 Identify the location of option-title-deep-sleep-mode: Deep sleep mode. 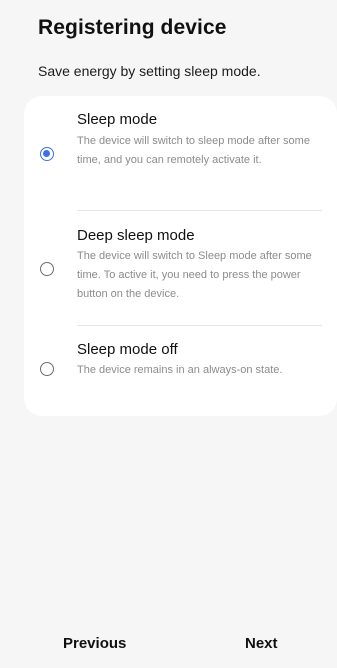
(136, 235).